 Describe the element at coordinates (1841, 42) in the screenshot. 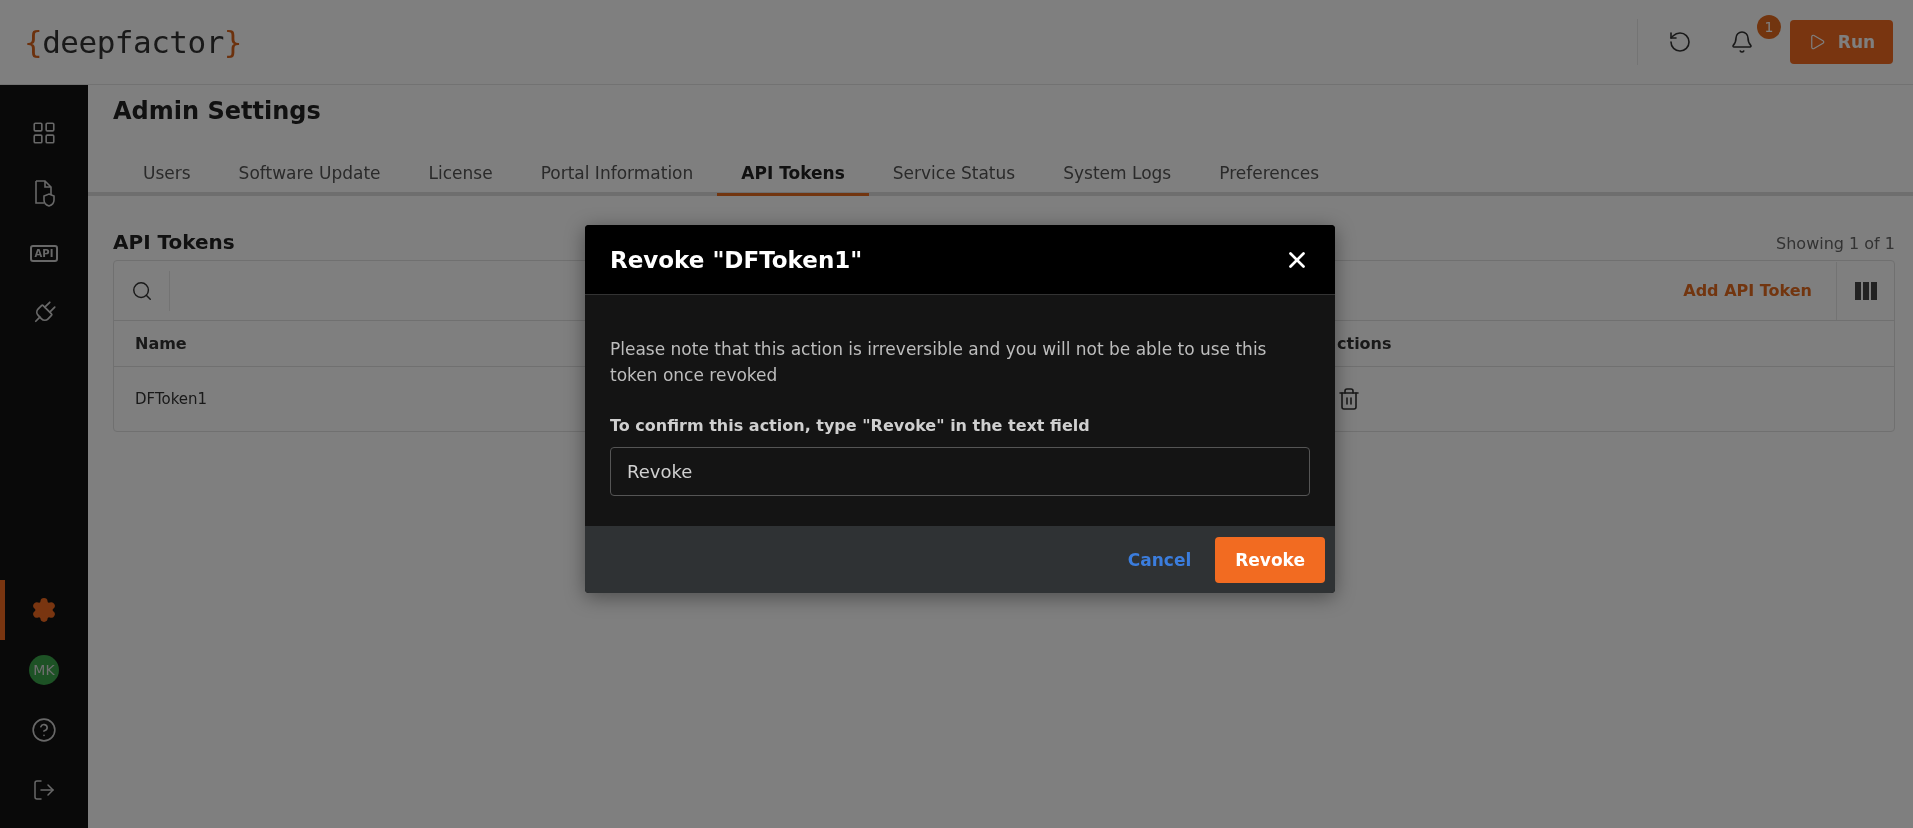

I see `run-button: Run` at that location.